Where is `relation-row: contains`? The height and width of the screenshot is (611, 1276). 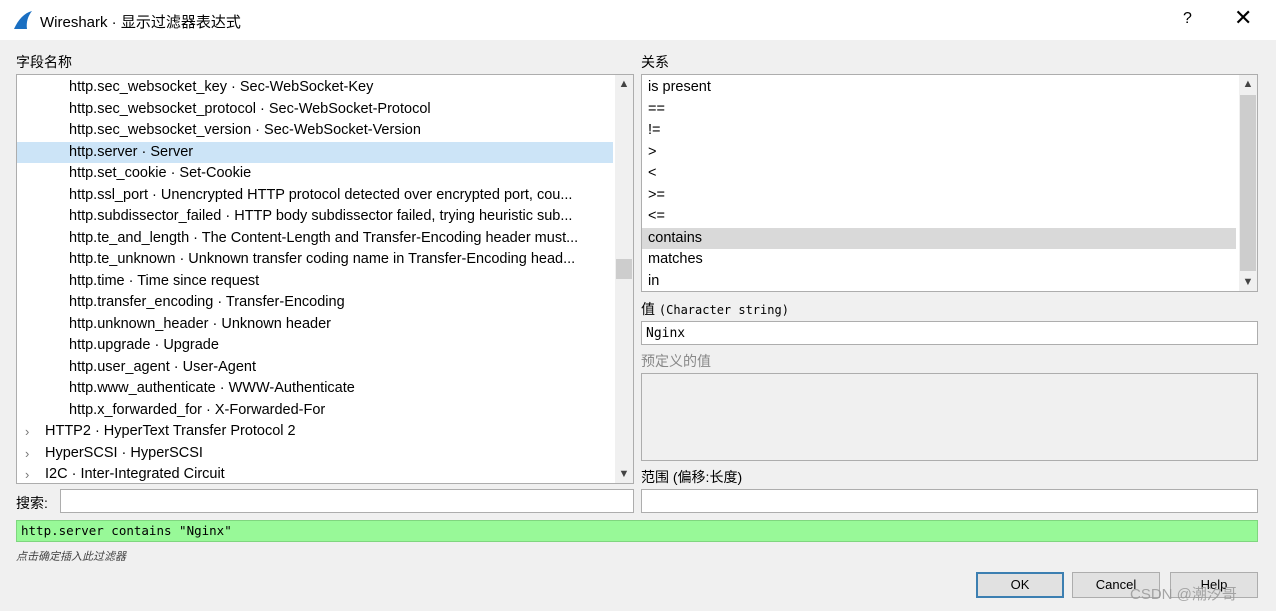 relation-row: contains is located at coordinates (939, 238).